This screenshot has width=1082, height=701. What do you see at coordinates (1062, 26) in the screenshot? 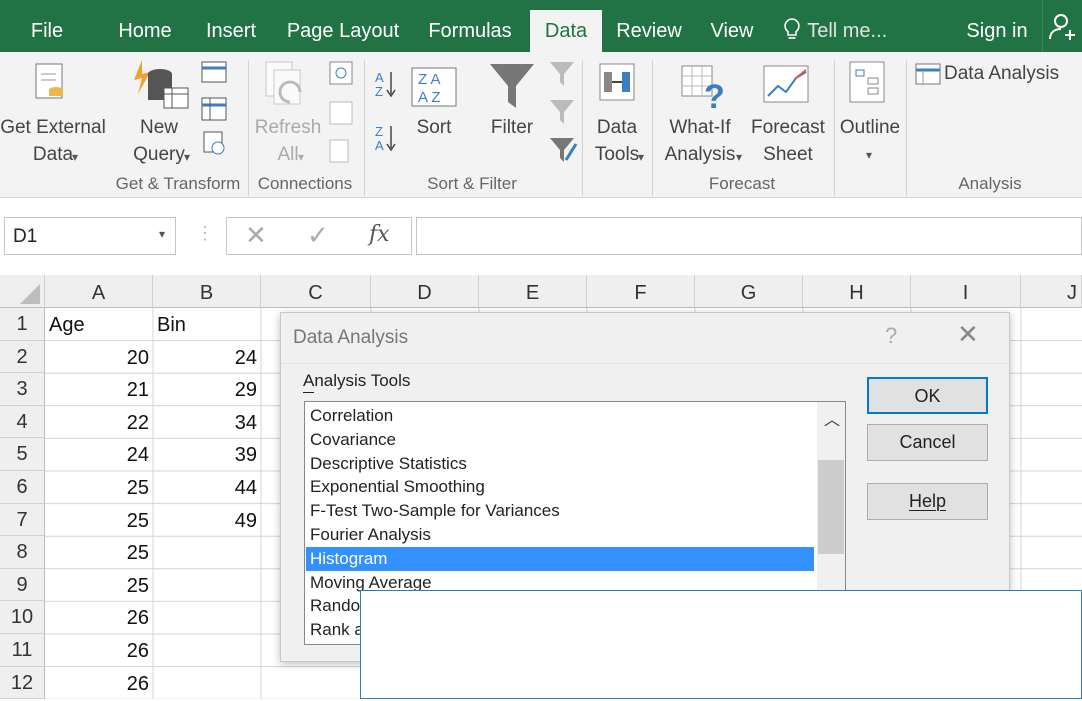
I see `share-button` at bounding box center [1062, 26].